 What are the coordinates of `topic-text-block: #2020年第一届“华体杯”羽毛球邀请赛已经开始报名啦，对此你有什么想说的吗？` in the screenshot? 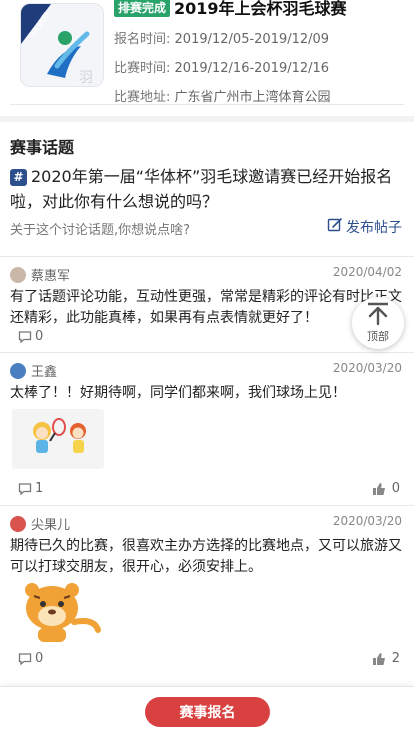 It's located at (205, 189).